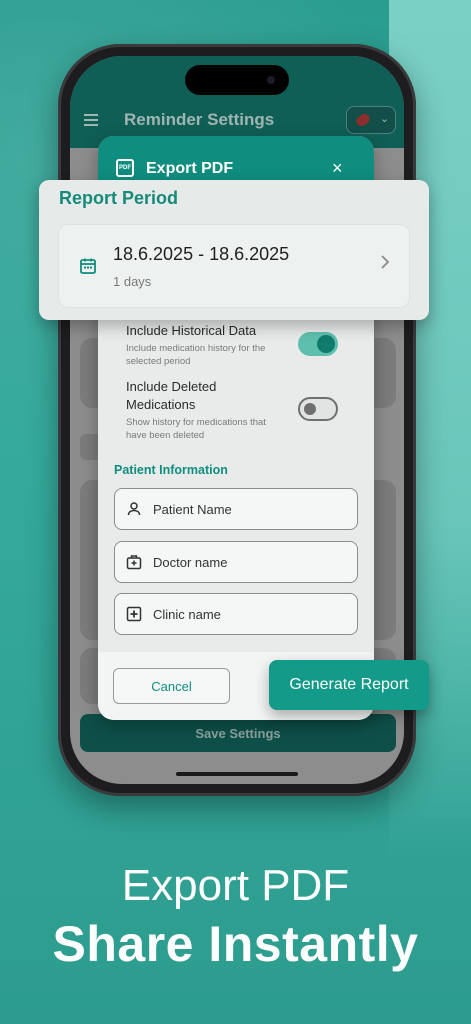 Image resolution: width=471 pixels, height=1024 pixels. I want to click on report-period-title: Report Period, so click(119, 198).